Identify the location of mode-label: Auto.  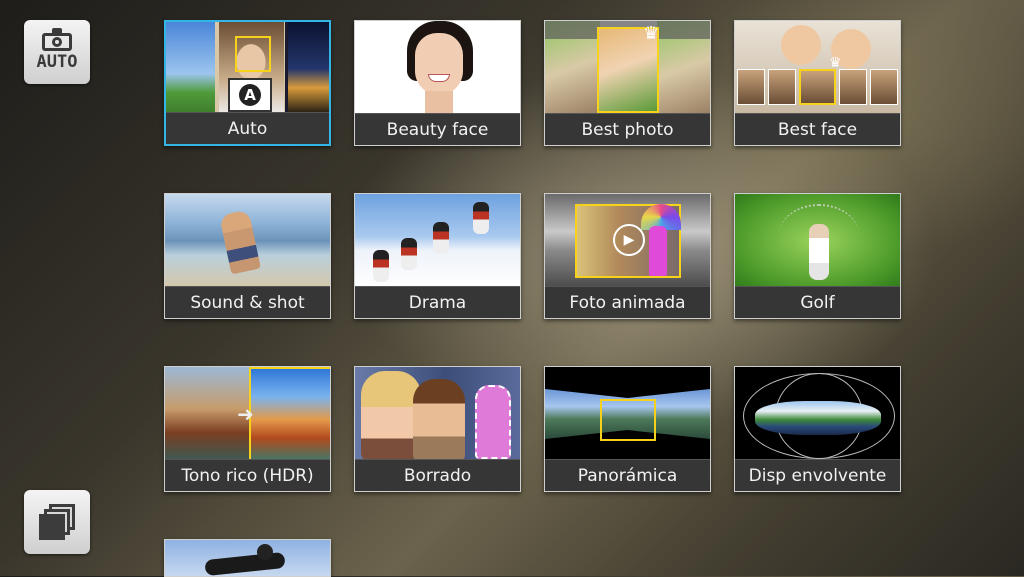
(247, 128).